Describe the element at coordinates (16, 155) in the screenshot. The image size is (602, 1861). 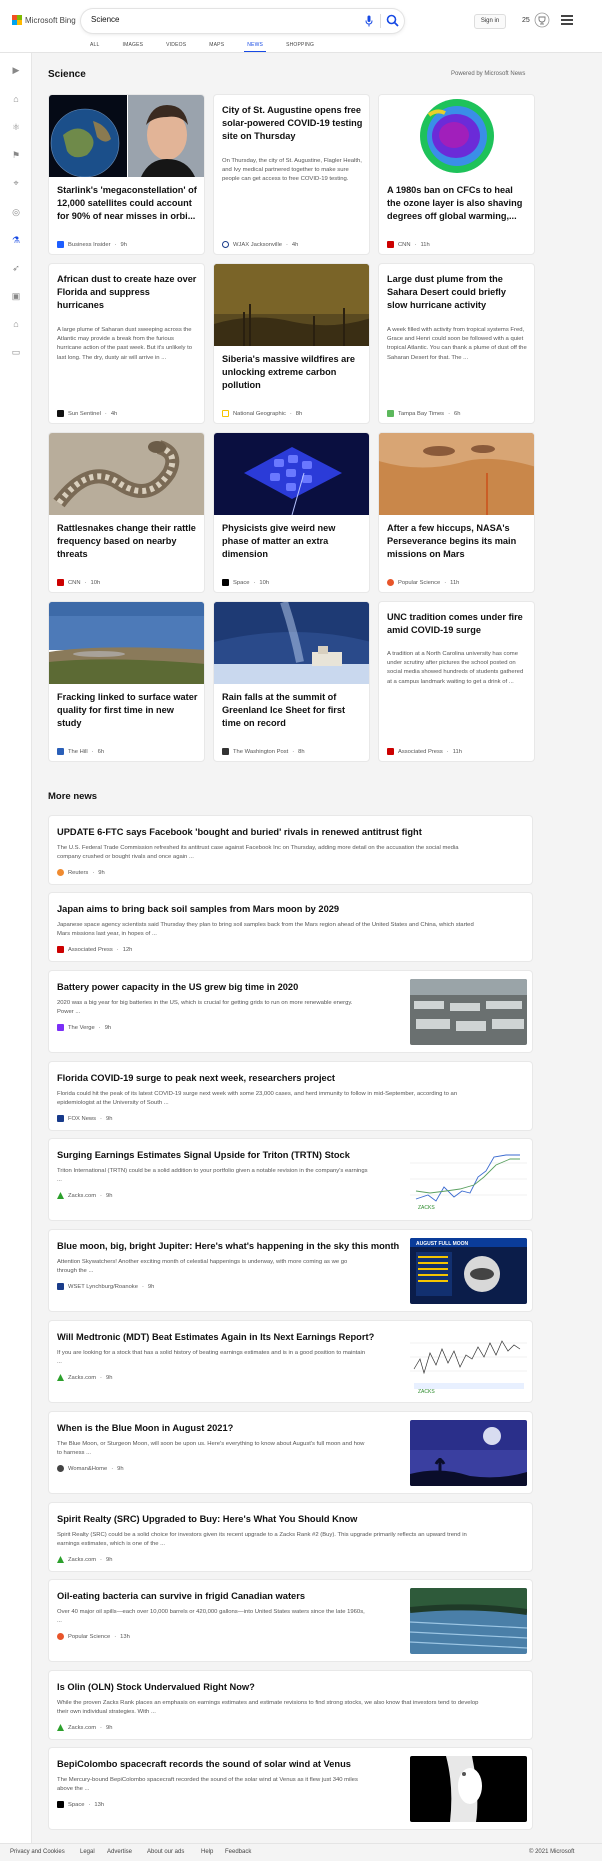
I see `flag-icon: ⚑` at that location.